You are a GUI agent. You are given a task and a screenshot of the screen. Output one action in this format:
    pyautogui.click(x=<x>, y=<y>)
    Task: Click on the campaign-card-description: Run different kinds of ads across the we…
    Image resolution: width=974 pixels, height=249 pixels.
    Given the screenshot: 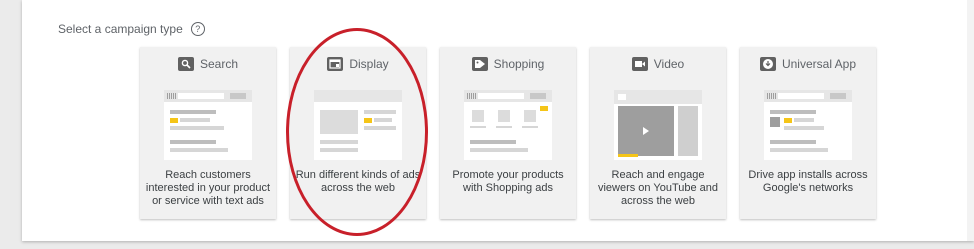 What is the action you would take?
    pyautogui.click(x=358, y=181)
    